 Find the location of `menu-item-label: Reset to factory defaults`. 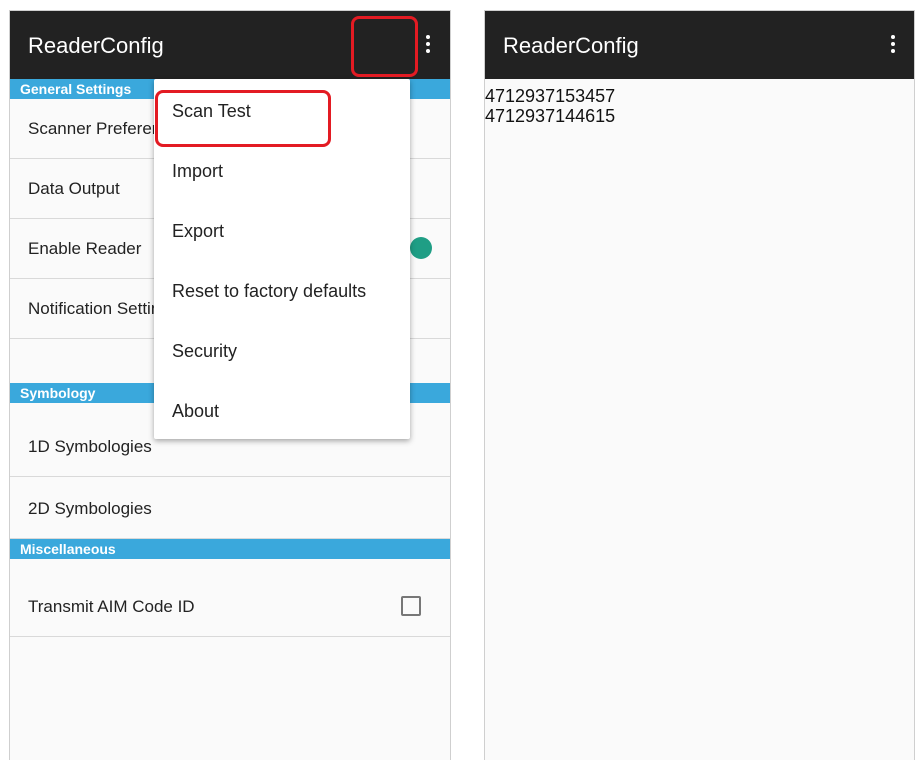

menu-item-label: Reset to factory defaults is located at coordinates (269, 291).